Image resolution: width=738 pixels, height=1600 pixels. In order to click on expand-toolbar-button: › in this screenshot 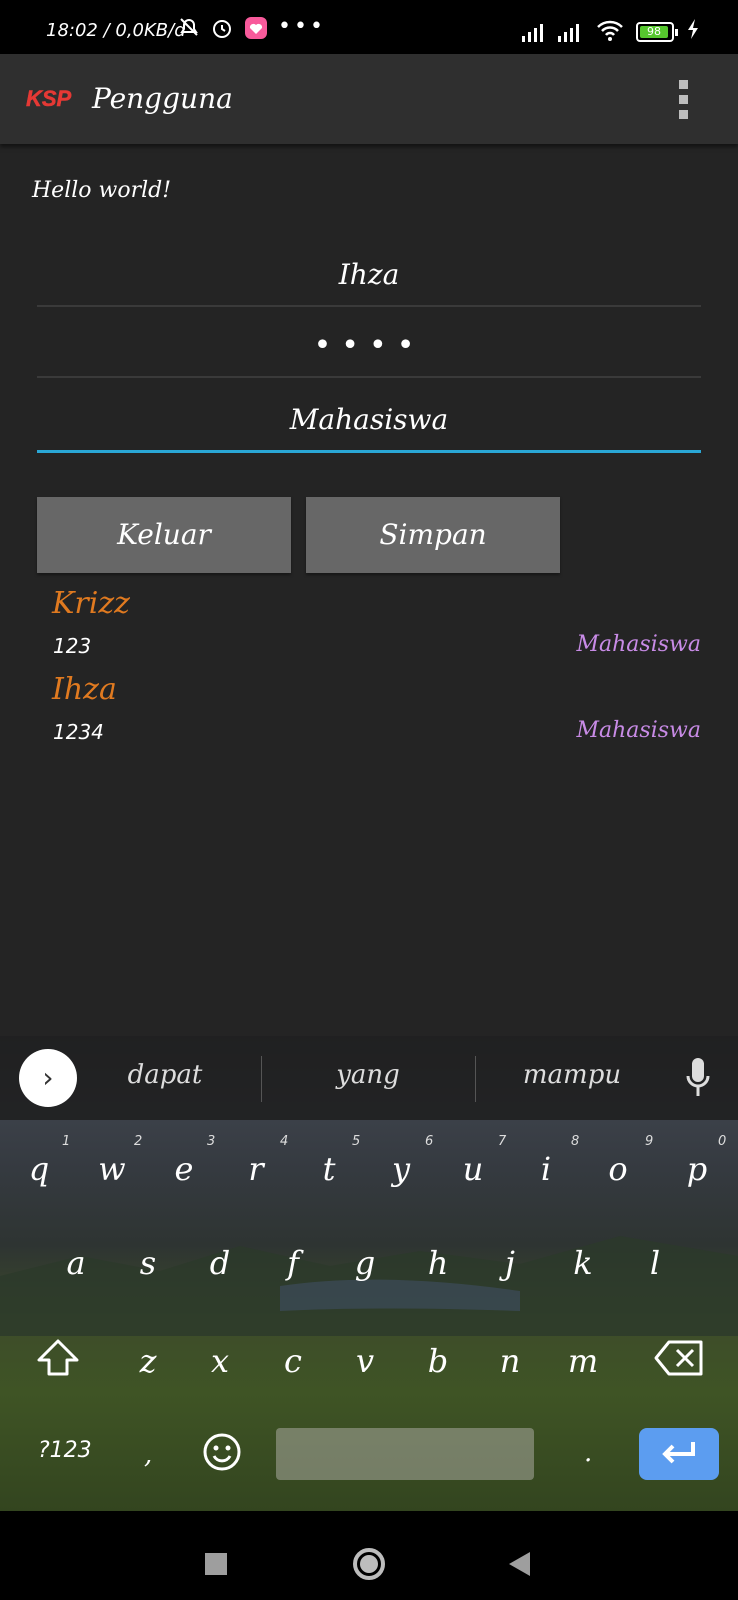, I will do `click(48, 1078)`.